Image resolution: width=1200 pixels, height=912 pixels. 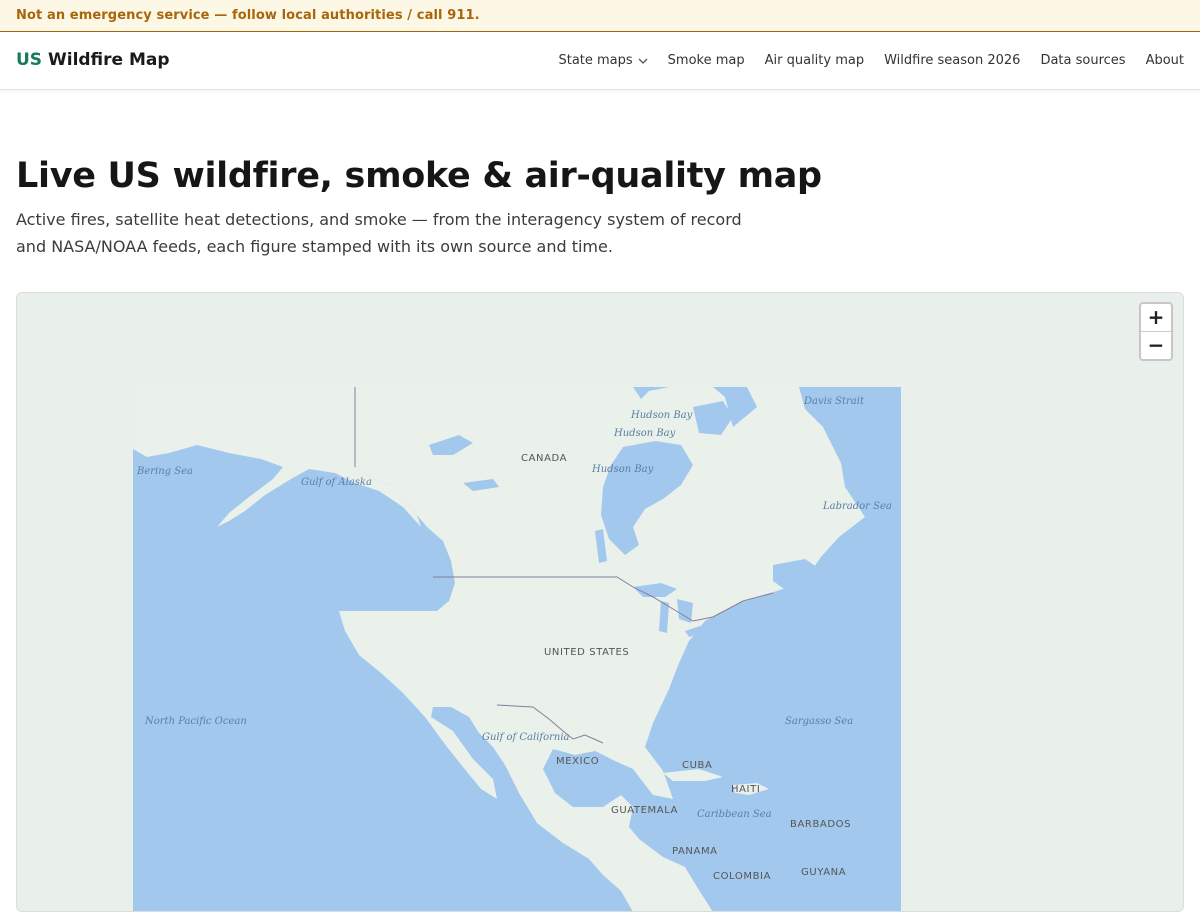 I want to click on label-canada: CANADA, so click(x=544, y=458).